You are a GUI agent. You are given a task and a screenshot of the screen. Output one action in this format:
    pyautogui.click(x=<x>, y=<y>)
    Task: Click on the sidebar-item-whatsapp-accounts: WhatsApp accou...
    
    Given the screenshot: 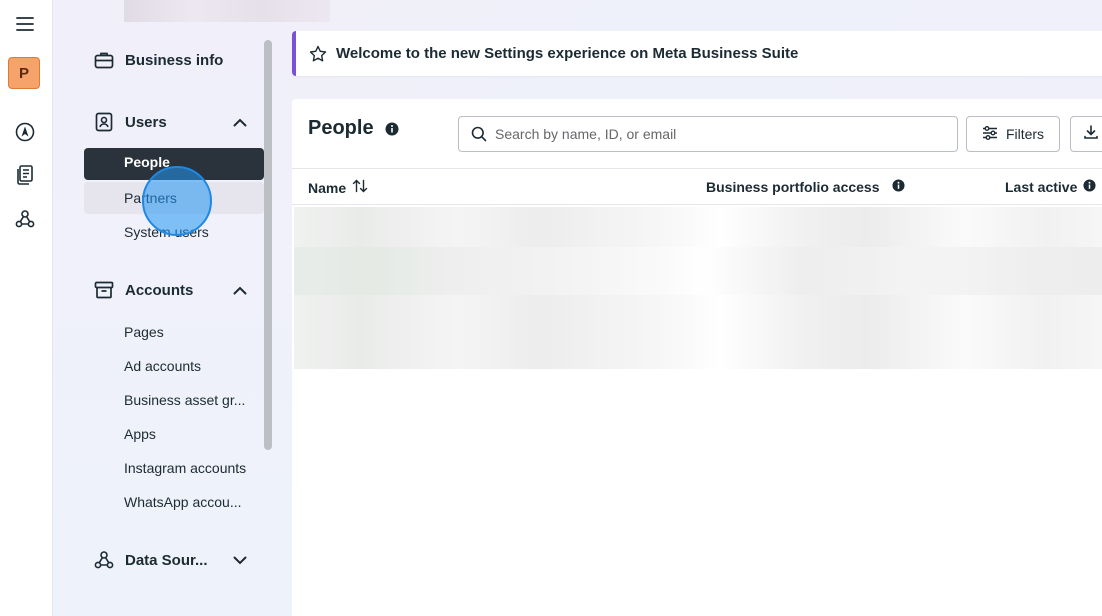 What is the action you would take?
    pyautogui.click(x=183, y=502)
    